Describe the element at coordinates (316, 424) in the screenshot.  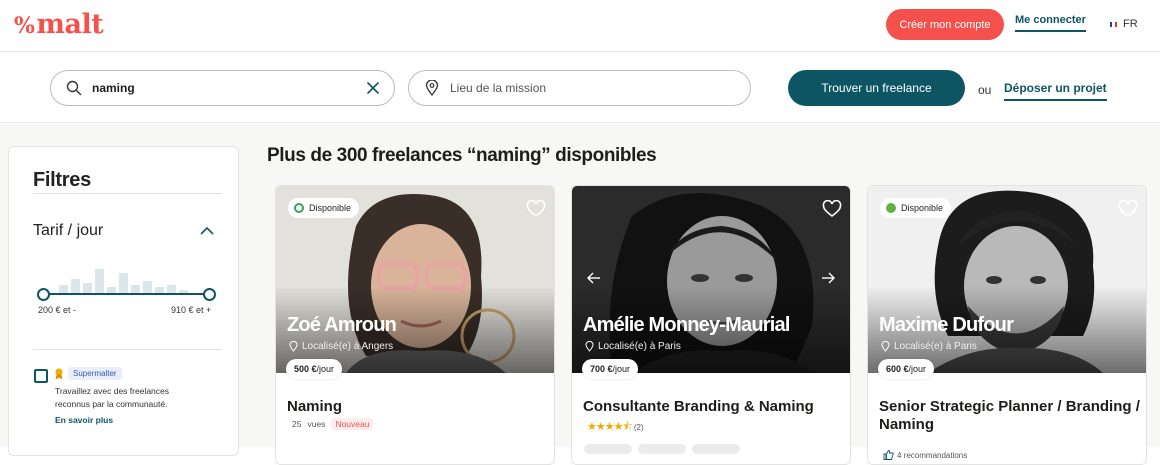
I see `views-label: vues` at that location.